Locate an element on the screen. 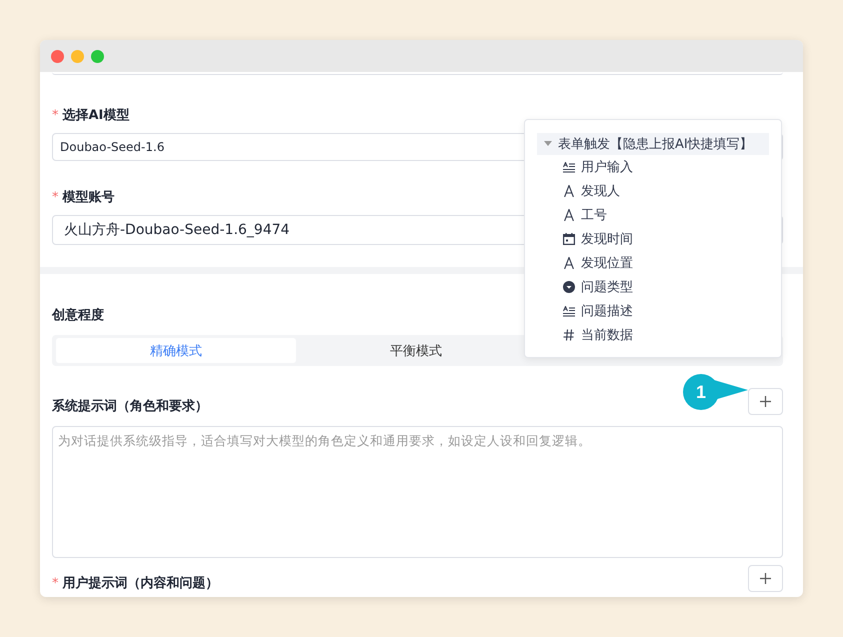  mode-tab: 平衡模式 is located at coordinates (416, 350).